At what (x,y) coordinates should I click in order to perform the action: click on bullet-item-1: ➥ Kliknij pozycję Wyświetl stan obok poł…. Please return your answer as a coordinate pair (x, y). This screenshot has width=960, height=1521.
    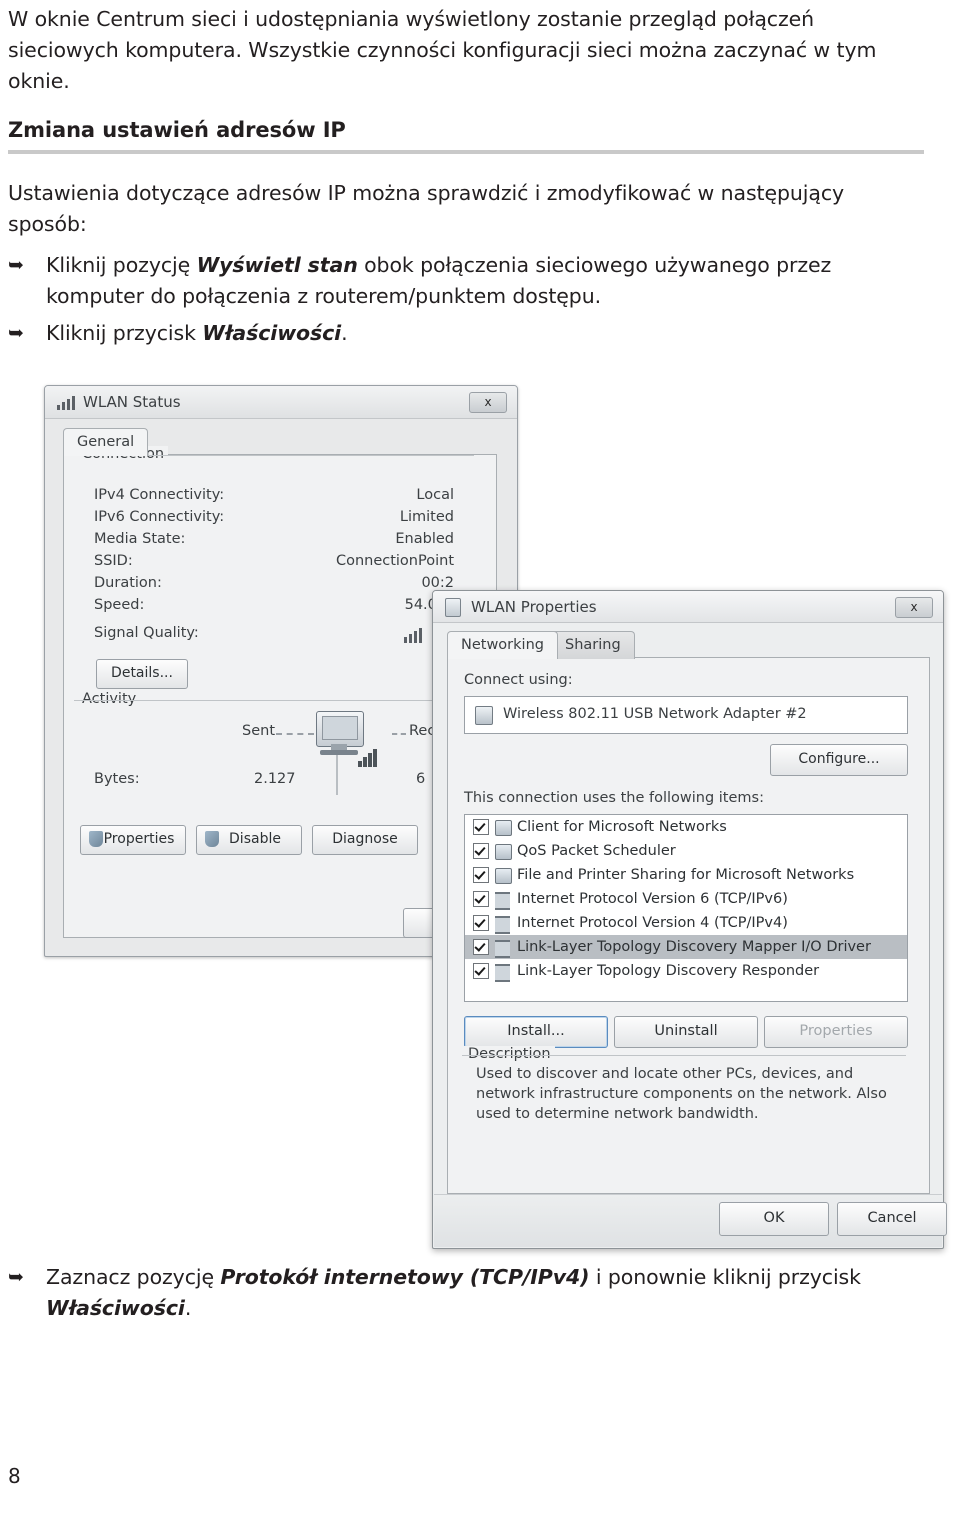
    Looking at the image, I should click on (458, 281).